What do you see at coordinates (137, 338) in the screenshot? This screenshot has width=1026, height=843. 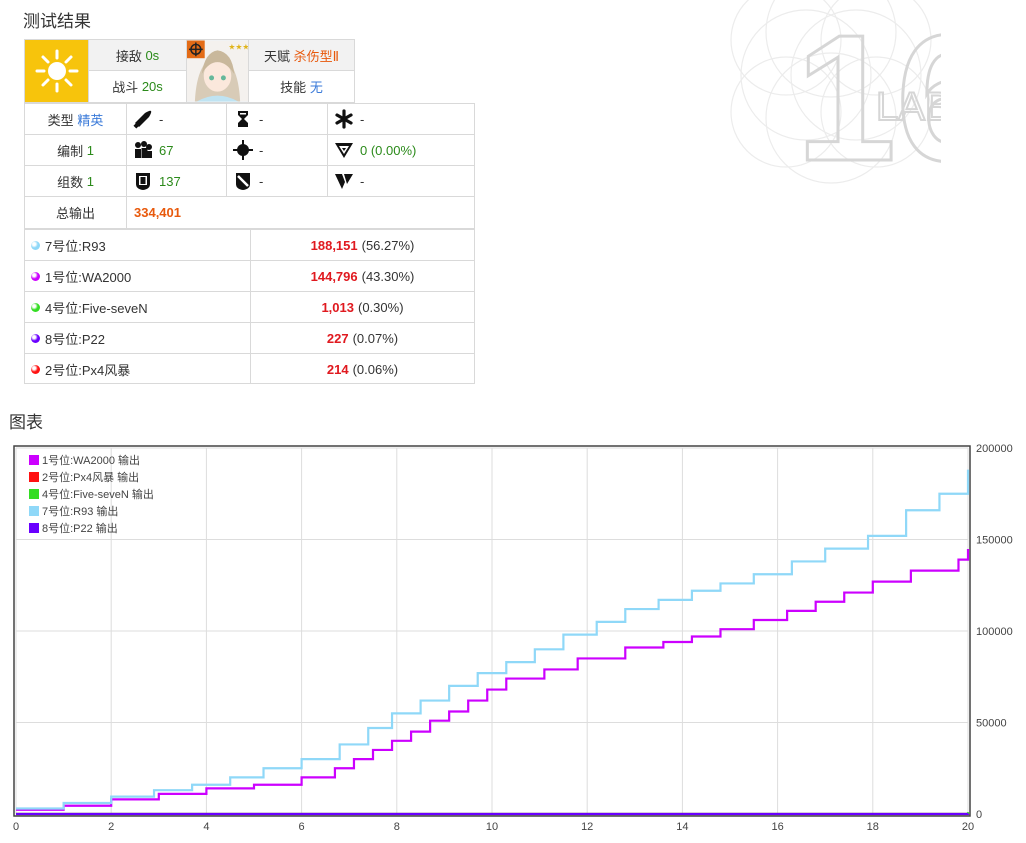 I see `unit-name-cell: 8号位:P22` at bounding box center [137, 338].